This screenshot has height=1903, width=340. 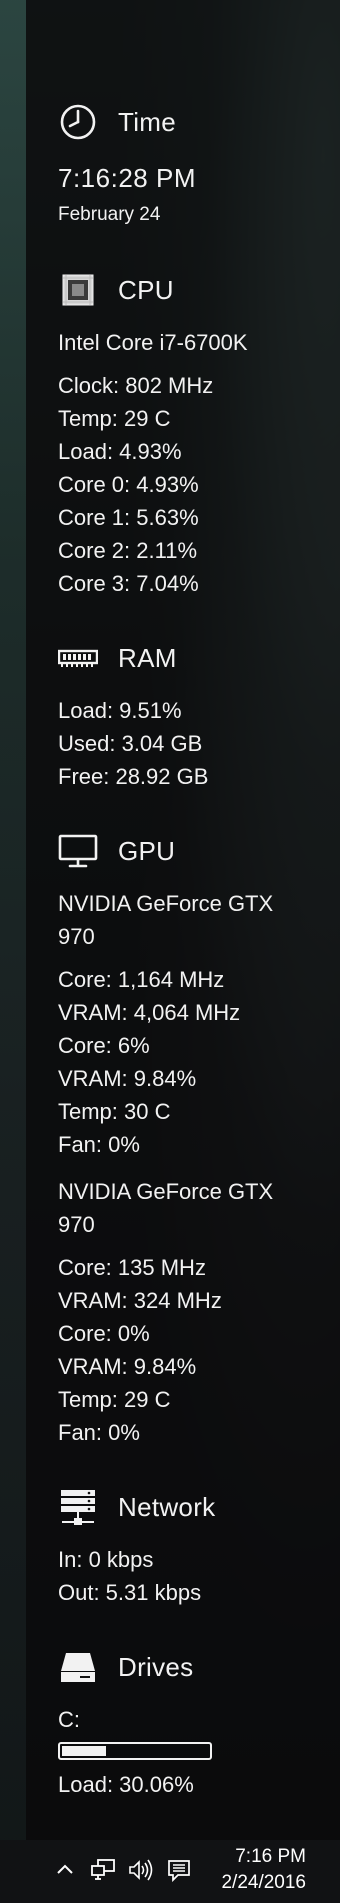 What do you see at coordinates (78, 122) in the screenshot?
I see `clock-icon` at bounding box center [78, 122].